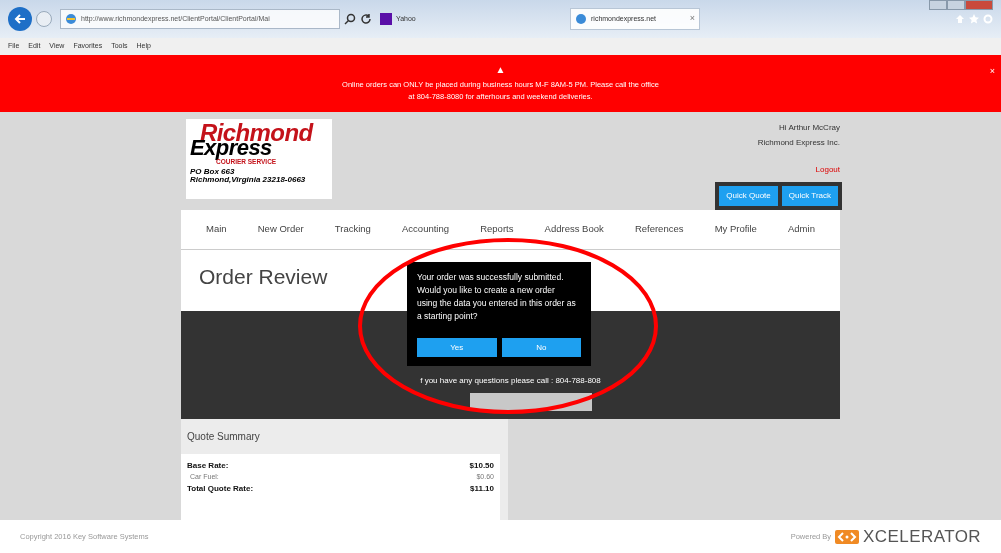 Image resolution: width=1001 pixels, height=553 pixels. Describe the element at coordinates (44, 19) in the screenshot. I see `forward-button` at that location.